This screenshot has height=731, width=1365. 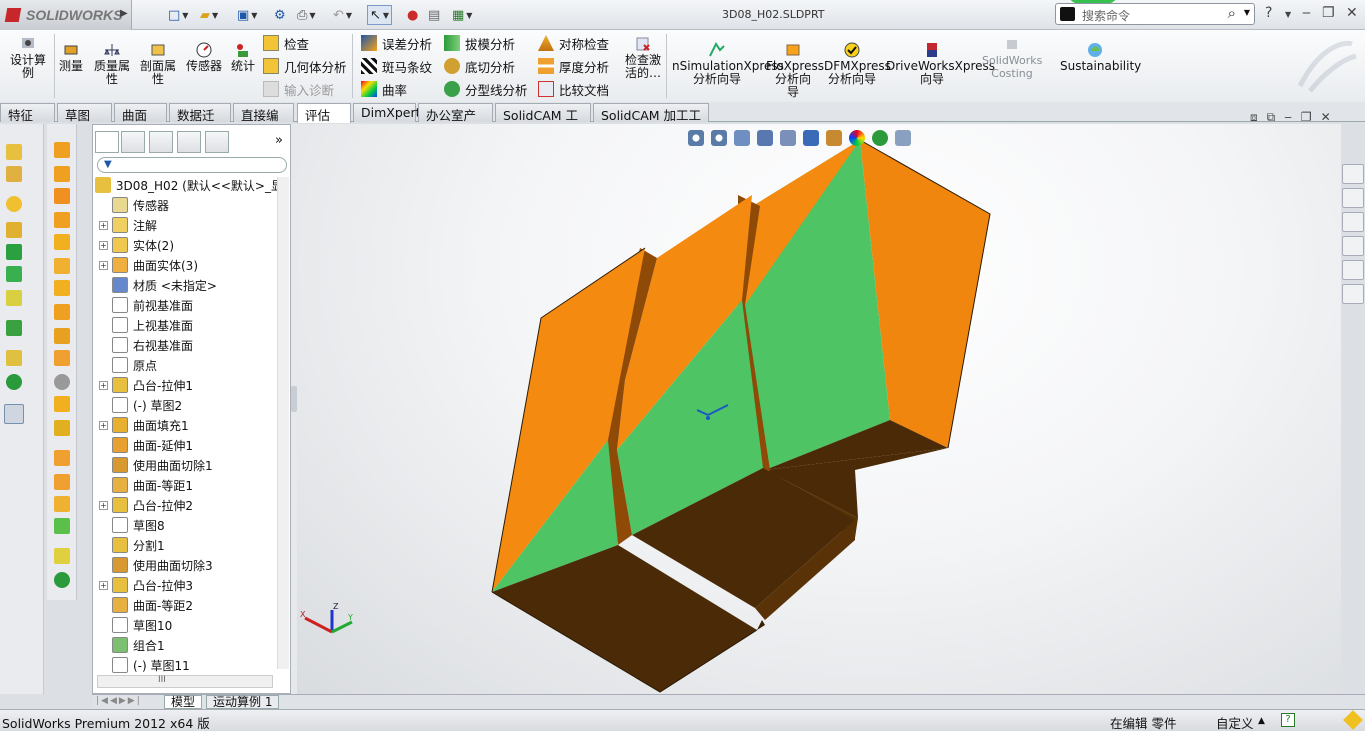 What do you see at coordinates (14, 152) in the screenshot?
I see `extrude-boss-icon` at bounding box center [14, 152].